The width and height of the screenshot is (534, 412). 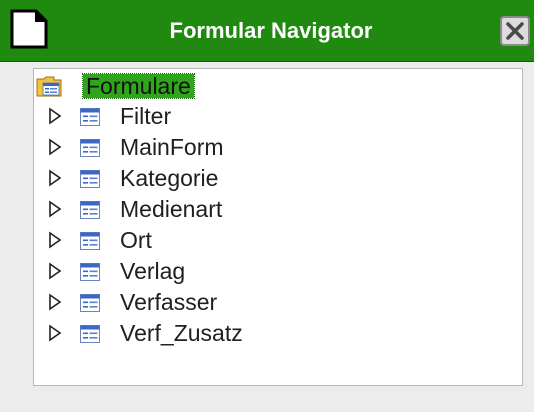 I want to click on tree-item: Kategorie, so click(x=278, y=179).